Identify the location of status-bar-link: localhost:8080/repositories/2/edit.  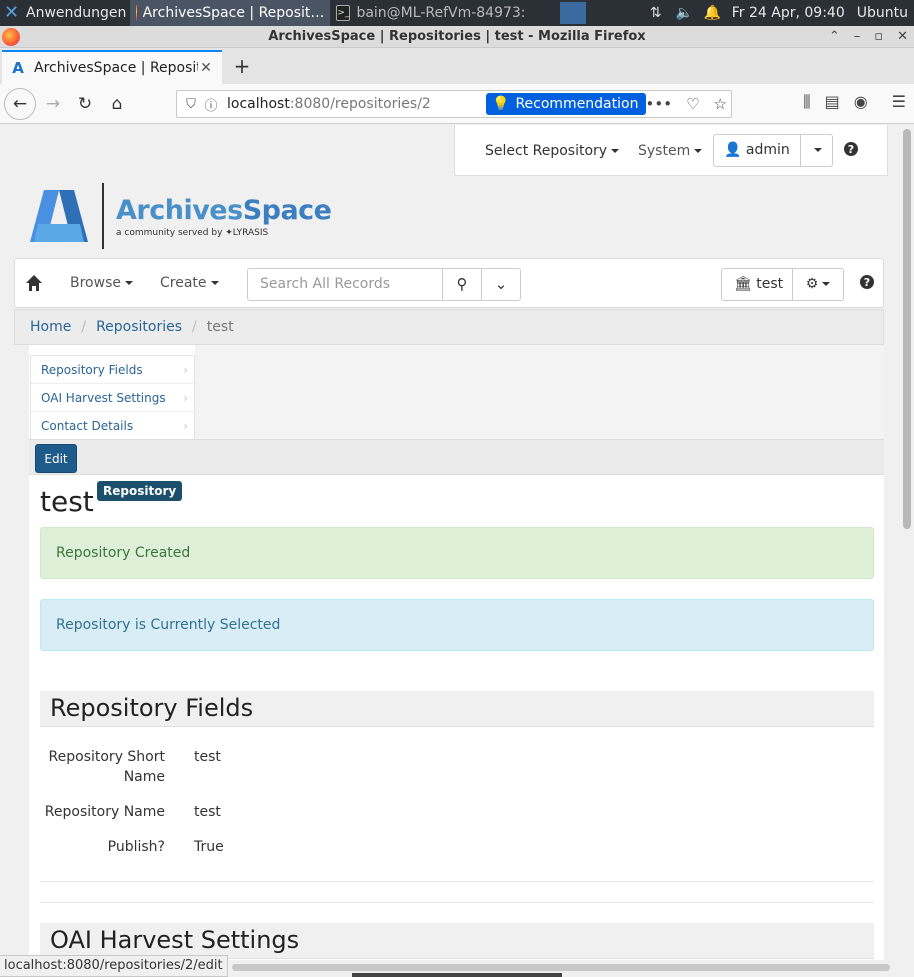
(114, 966).